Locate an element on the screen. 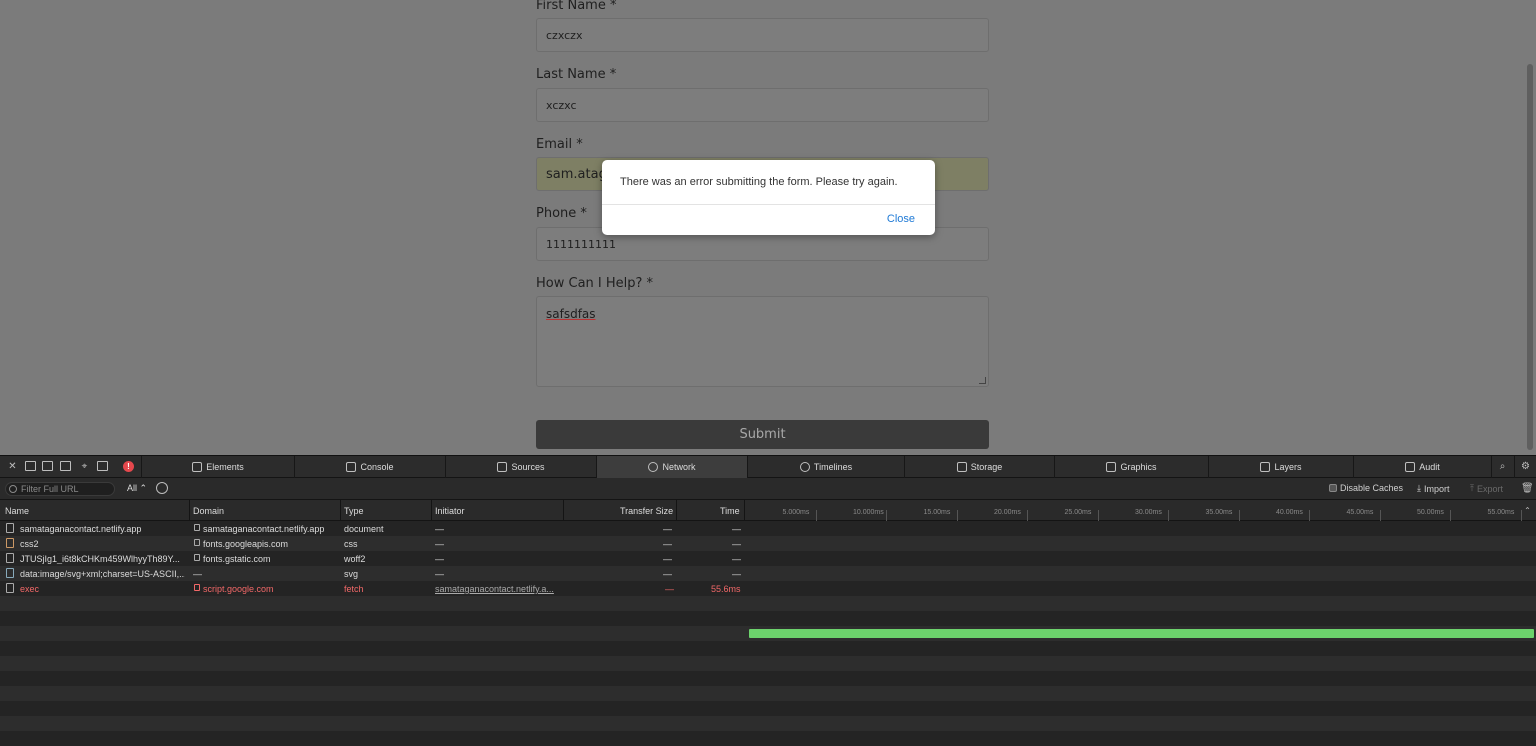 The image size is (1536, 746). filter-options-icon is located at coordinates (162, 488).